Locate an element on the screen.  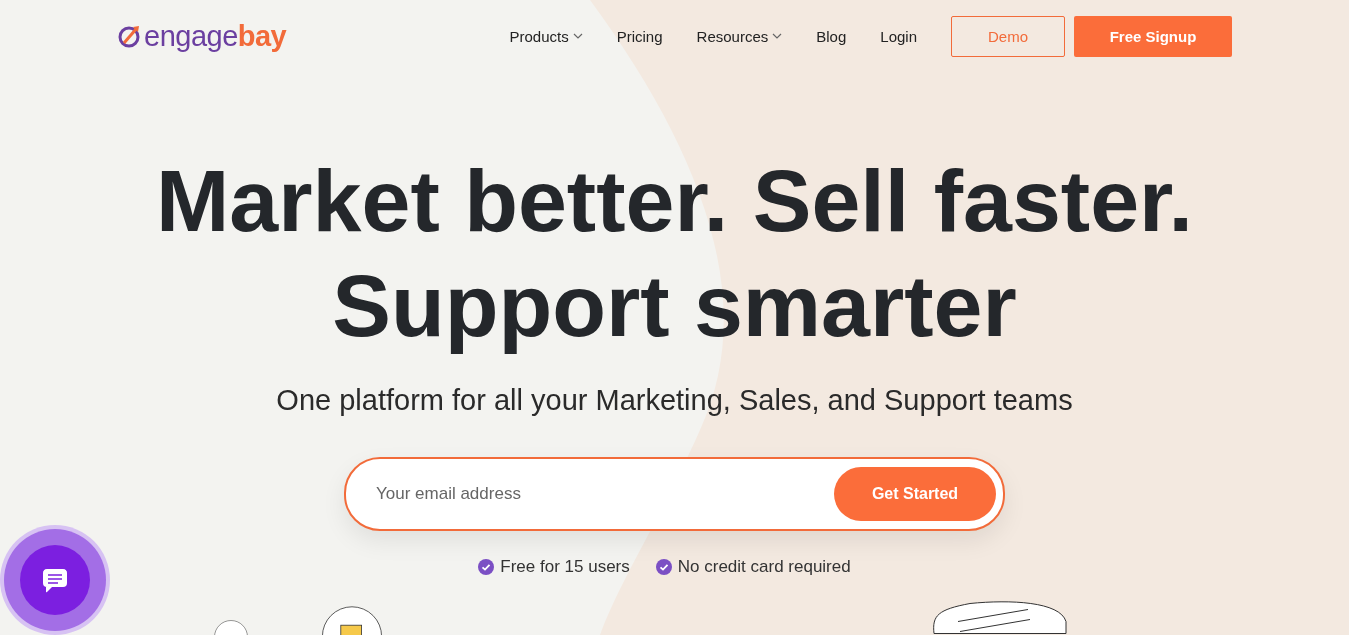
logo-wordmark: engagebay is located at coordinates (215, 36).